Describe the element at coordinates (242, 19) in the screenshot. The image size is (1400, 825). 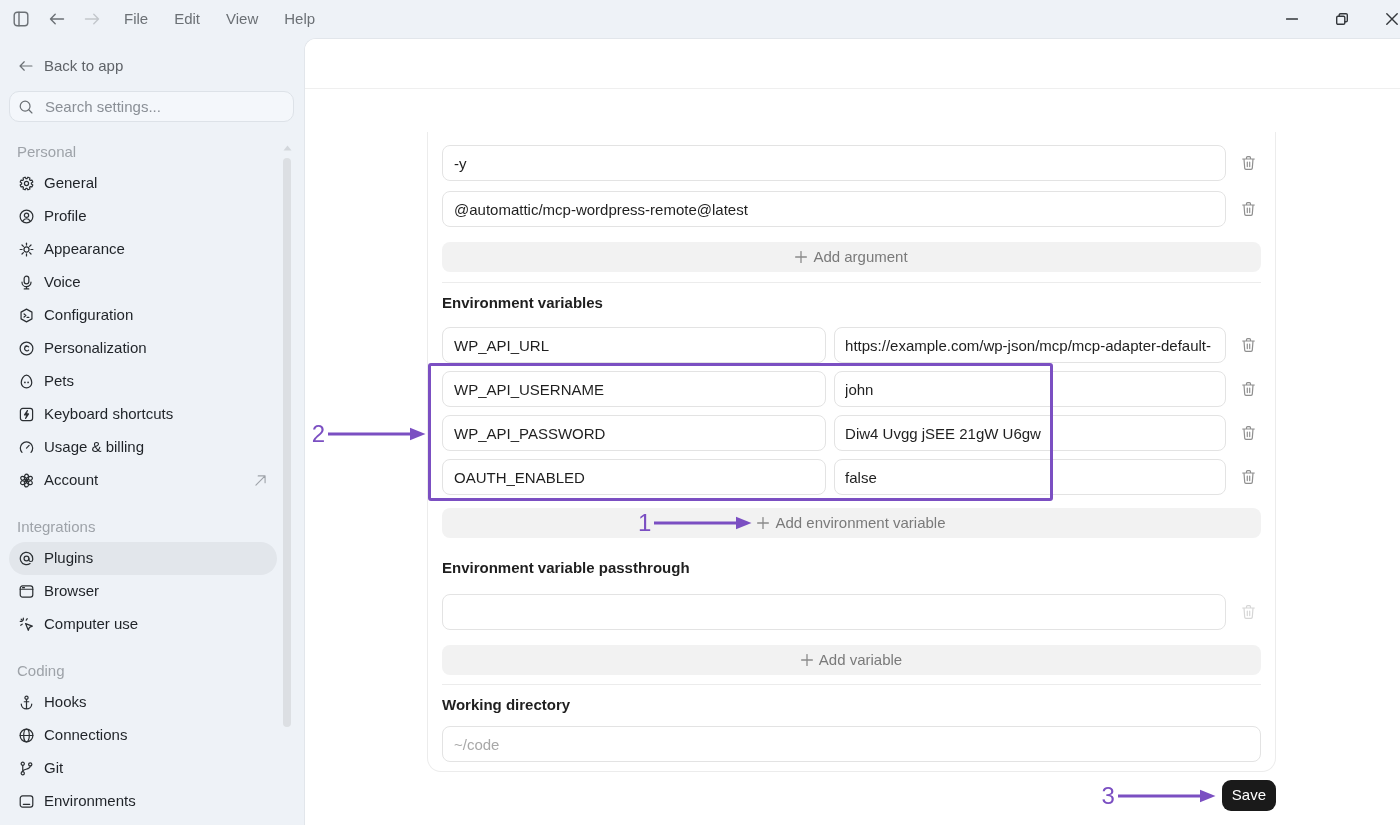
I see `menu-item: View` at that location.